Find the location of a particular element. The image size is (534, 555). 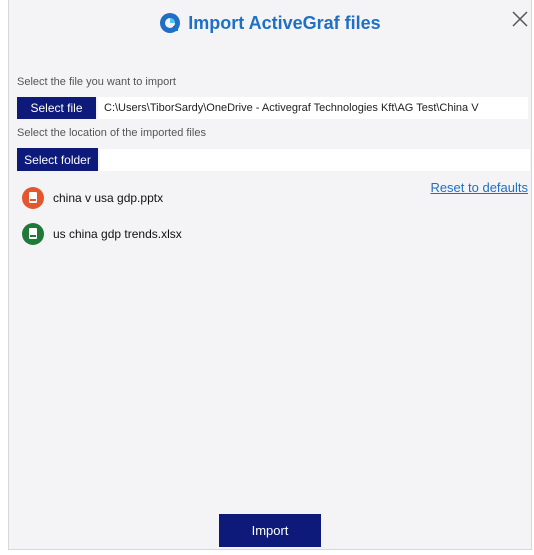

import-button: Import is located at coordinates (270, 530).